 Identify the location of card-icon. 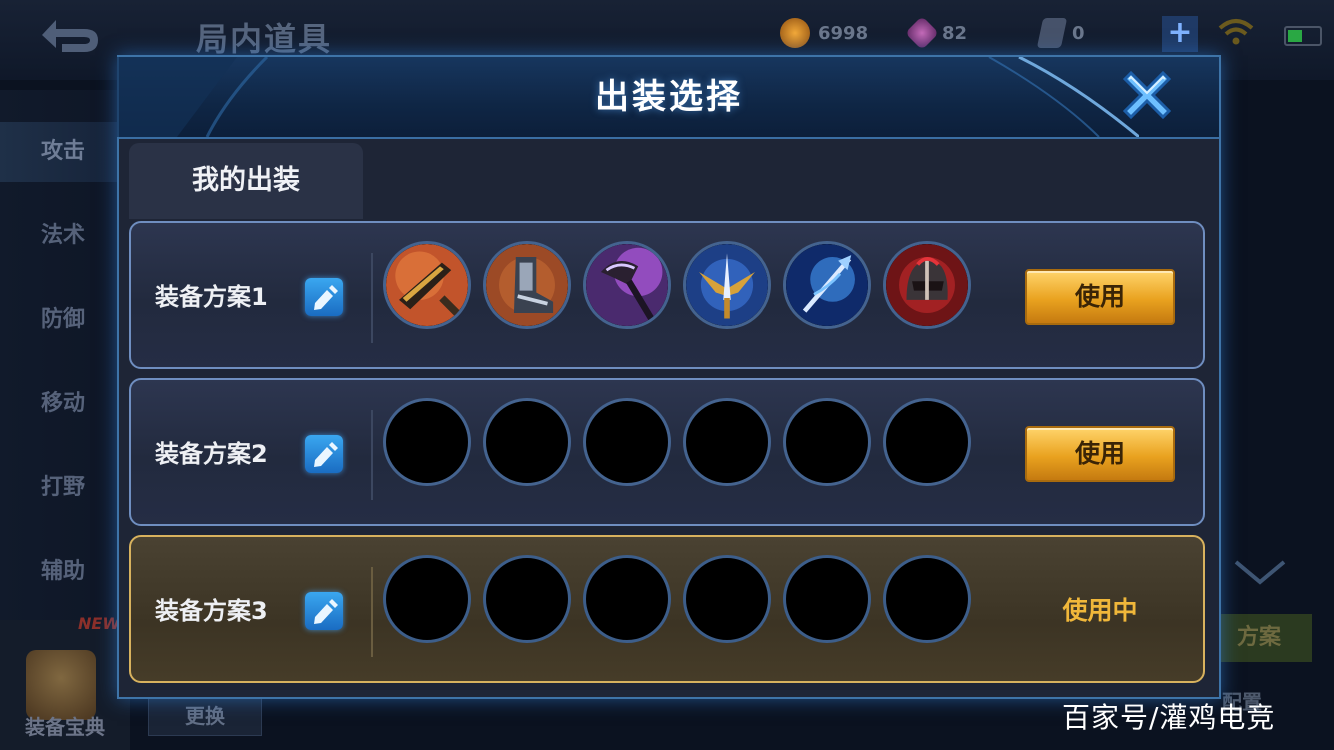
(1052, 33).